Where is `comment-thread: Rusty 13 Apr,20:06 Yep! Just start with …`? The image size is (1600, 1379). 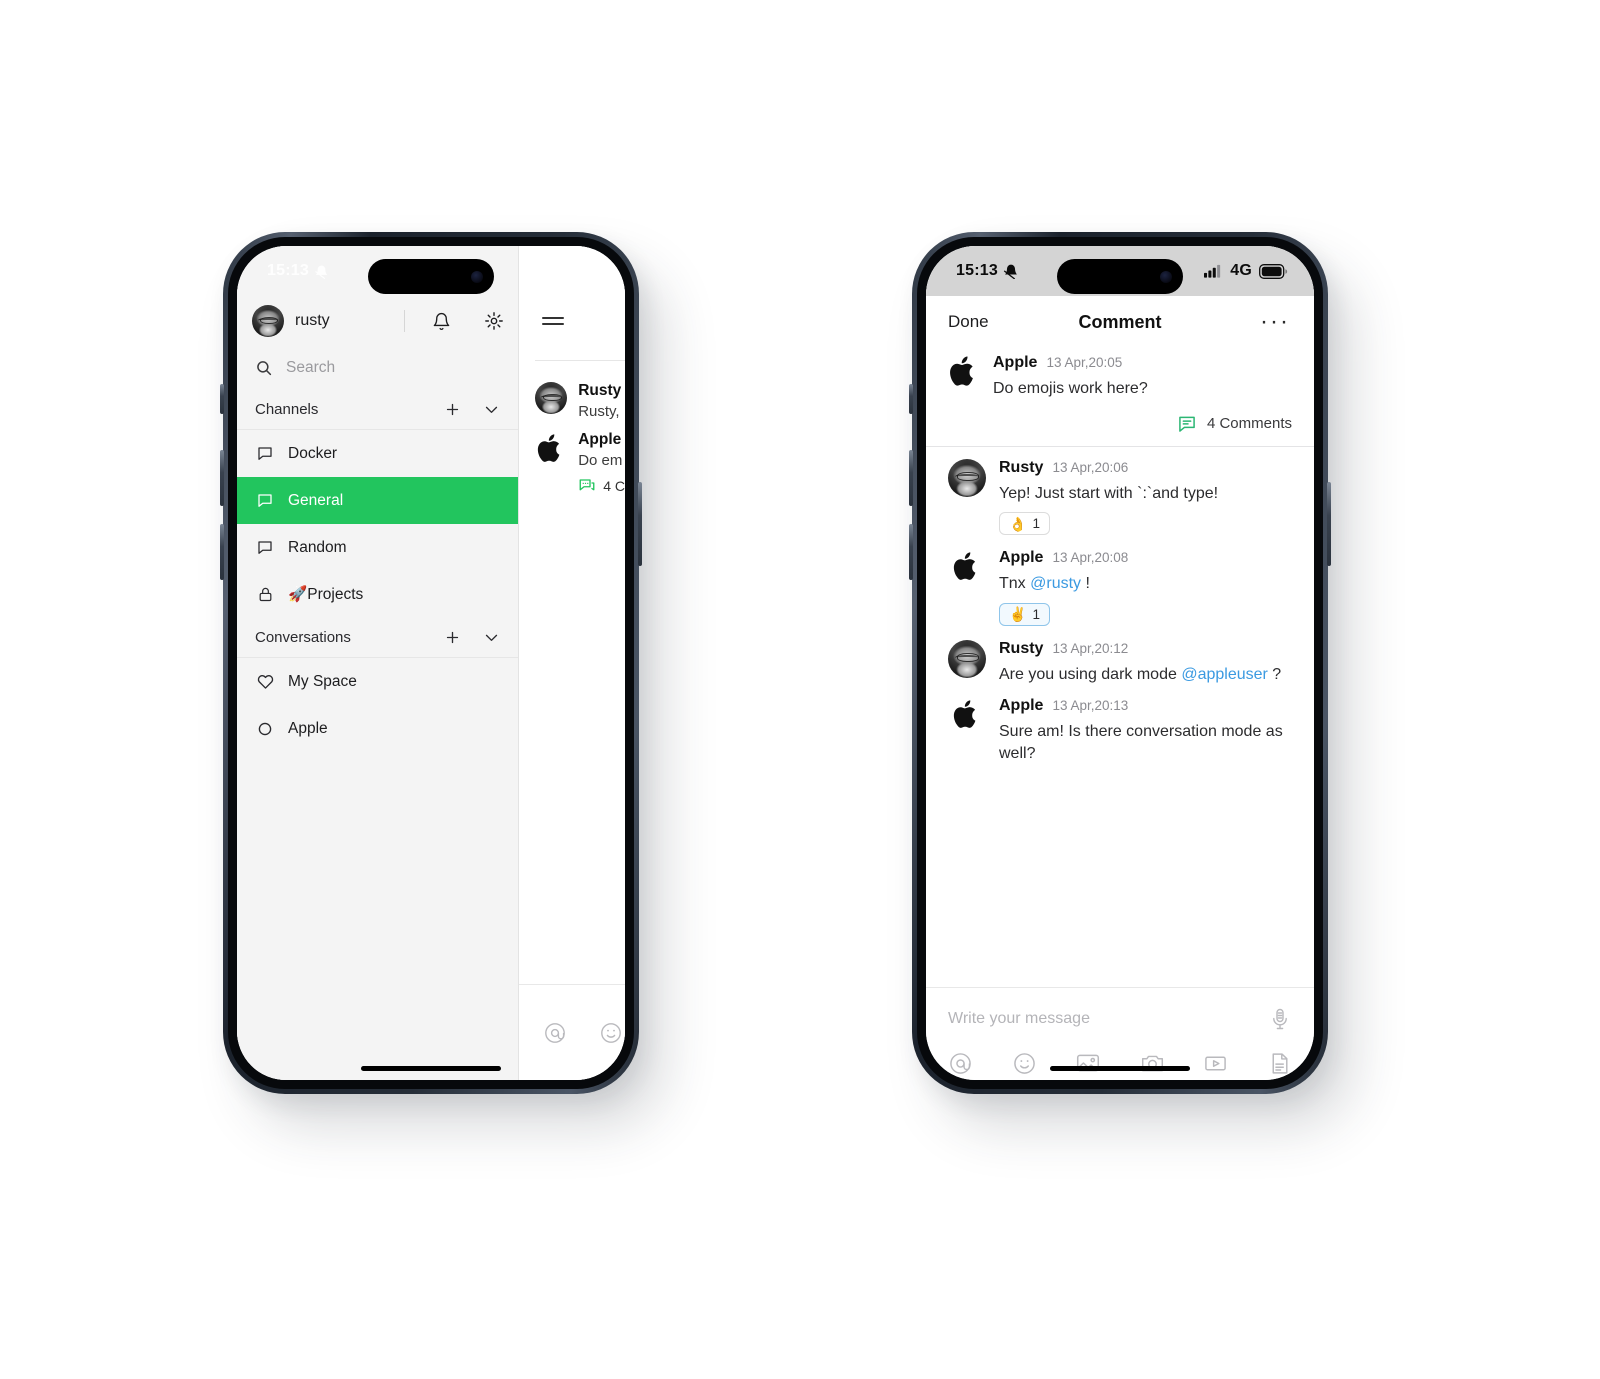 comment-thread: Rusty 13 Apr,20:06 Yep! Just start with … is located at coordinates (1120, 717).